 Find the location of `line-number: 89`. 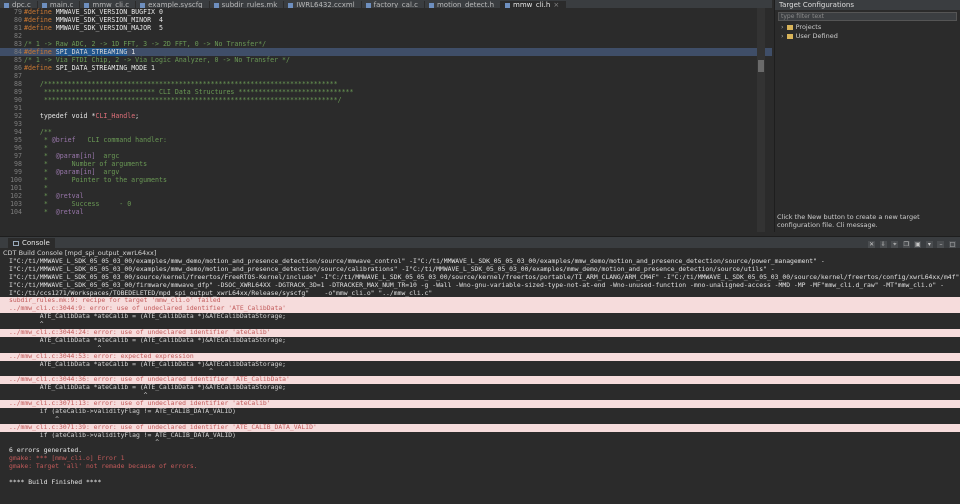

line-number: 89 is located at coordinates (18, 92).